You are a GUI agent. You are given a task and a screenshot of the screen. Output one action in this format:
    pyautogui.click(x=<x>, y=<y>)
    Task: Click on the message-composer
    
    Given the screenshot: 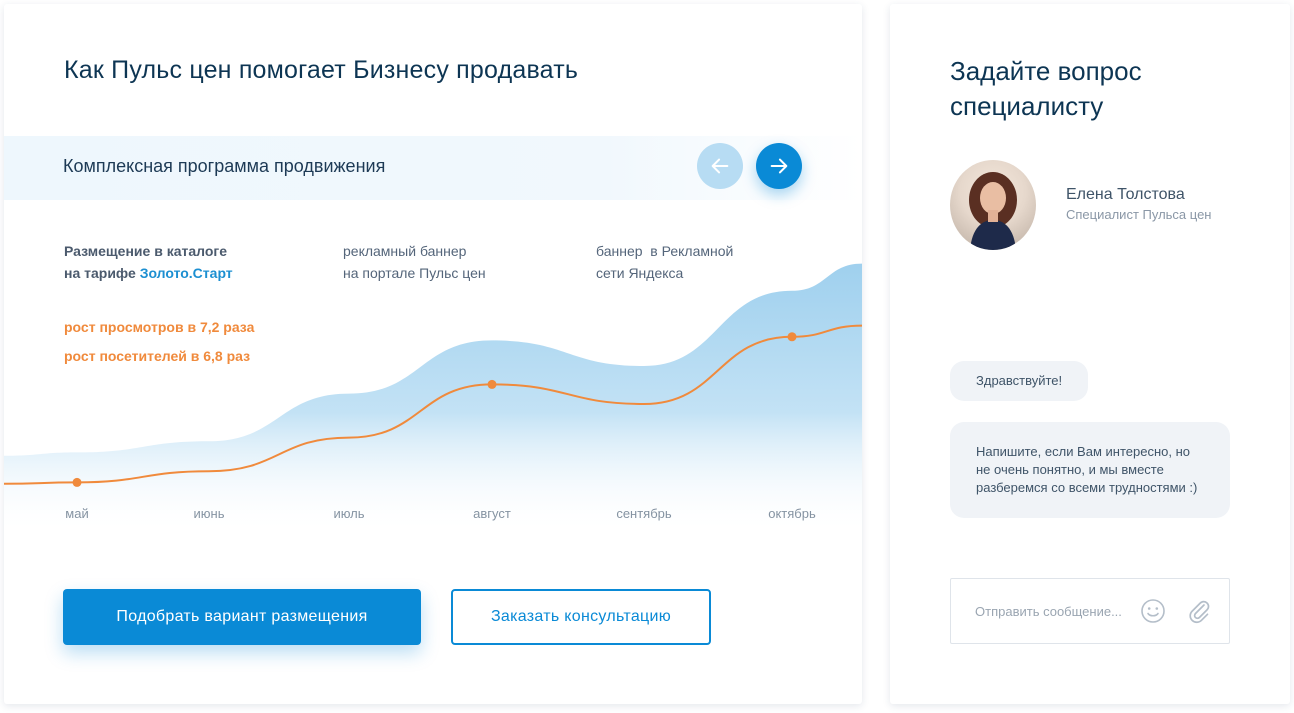 What is the action you would take?
    pyautogui.click(x=1090, y=611)
    